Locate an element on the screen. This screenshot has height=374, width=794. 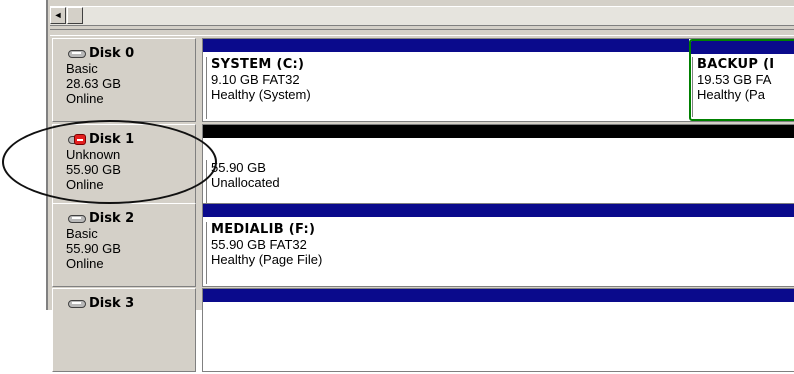
disk-size: 28.63 GB is located at coordinates (93, 83).